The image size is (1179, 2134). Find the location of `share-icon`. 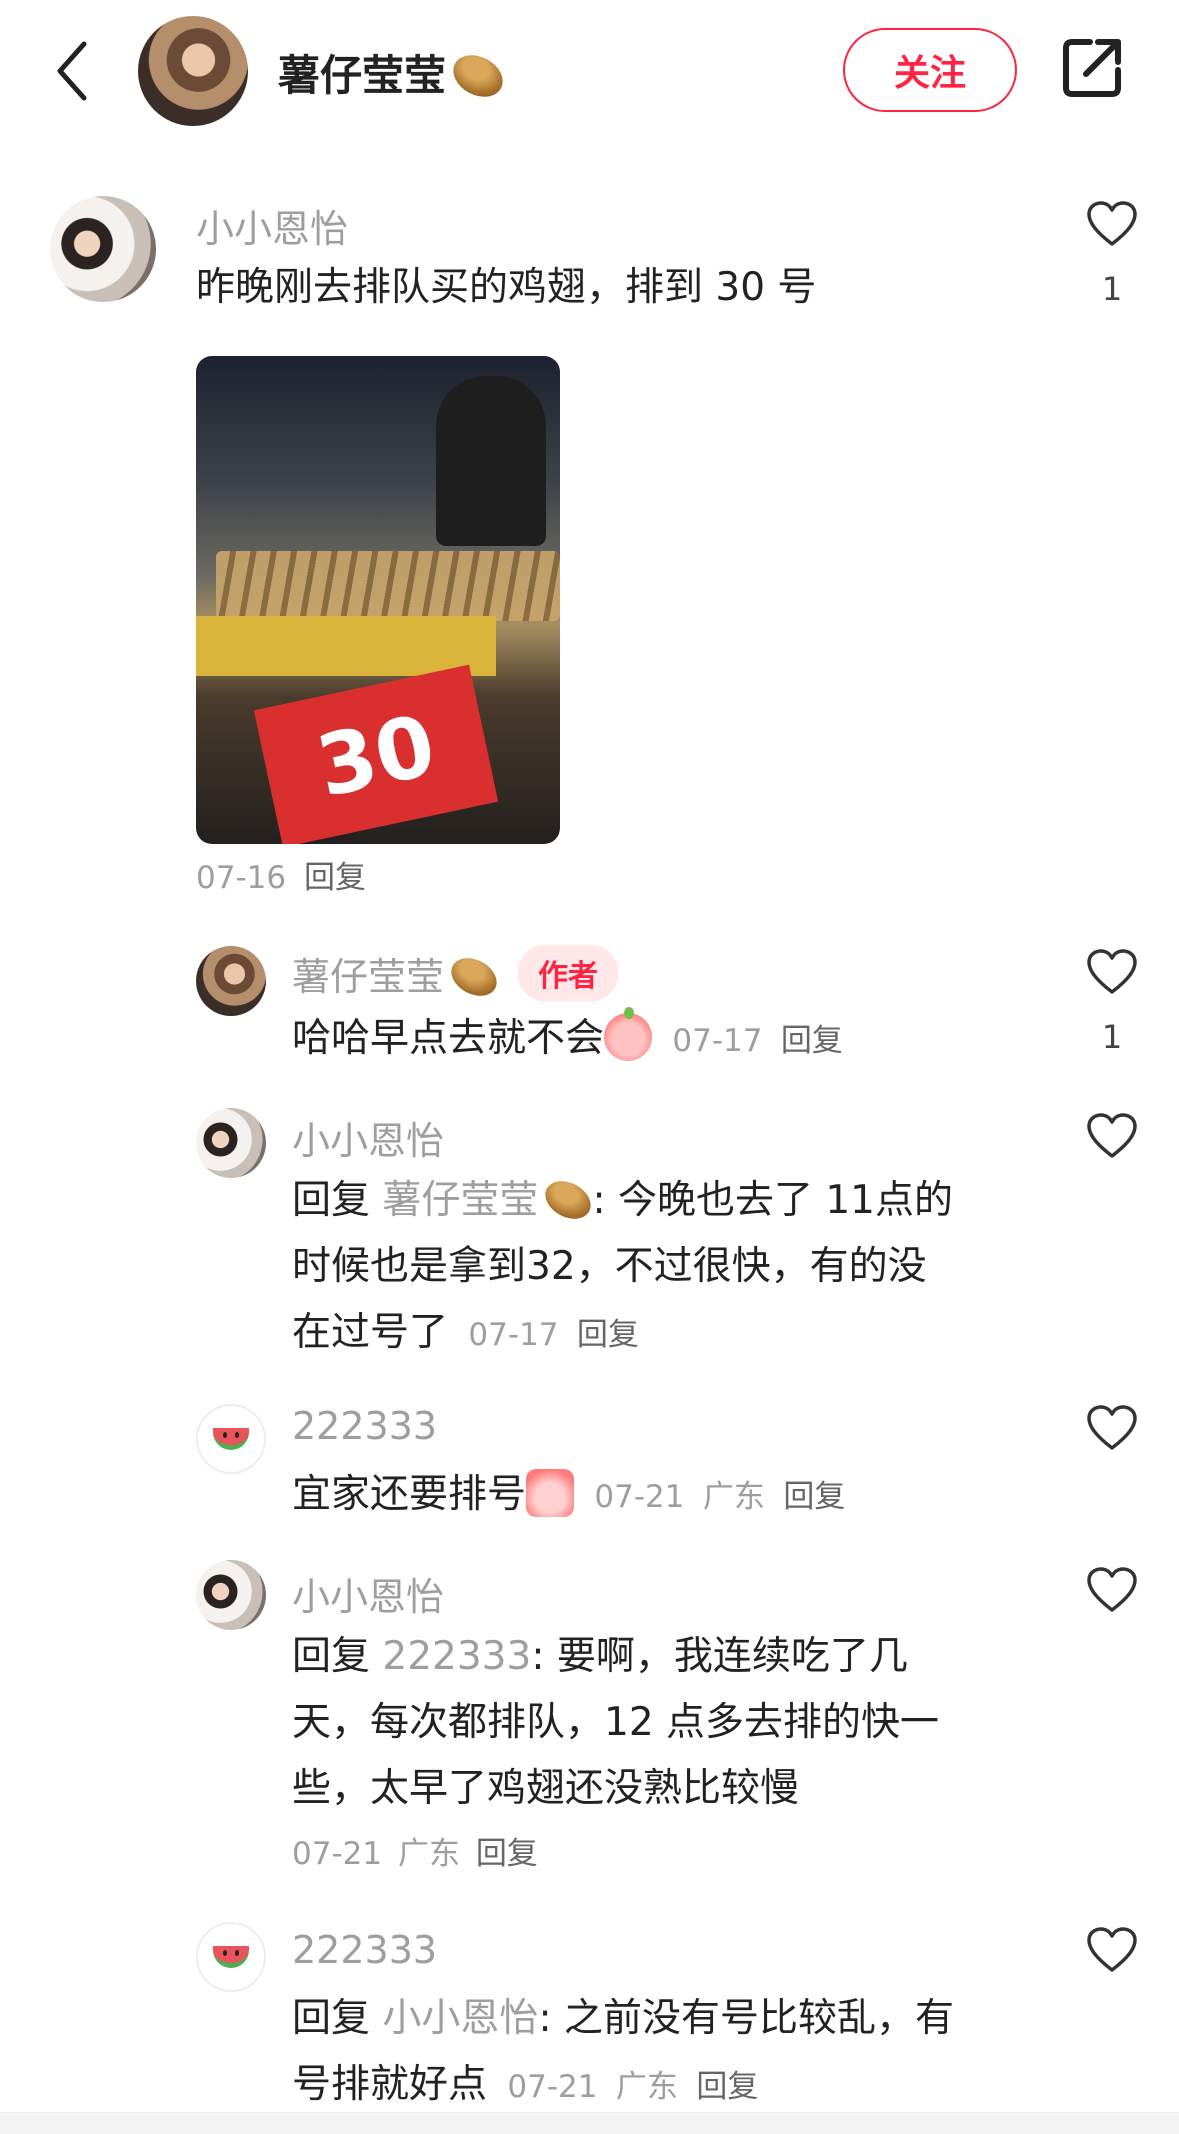

share-icon is located at coordinates (1092, 68).